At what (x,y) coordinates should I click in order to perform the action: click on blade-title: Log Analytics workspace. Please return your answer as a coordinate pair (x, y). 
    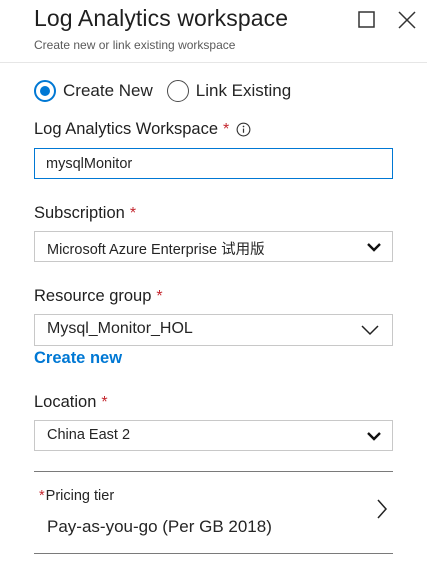
    Looking at the image, I should click on (161, 18).